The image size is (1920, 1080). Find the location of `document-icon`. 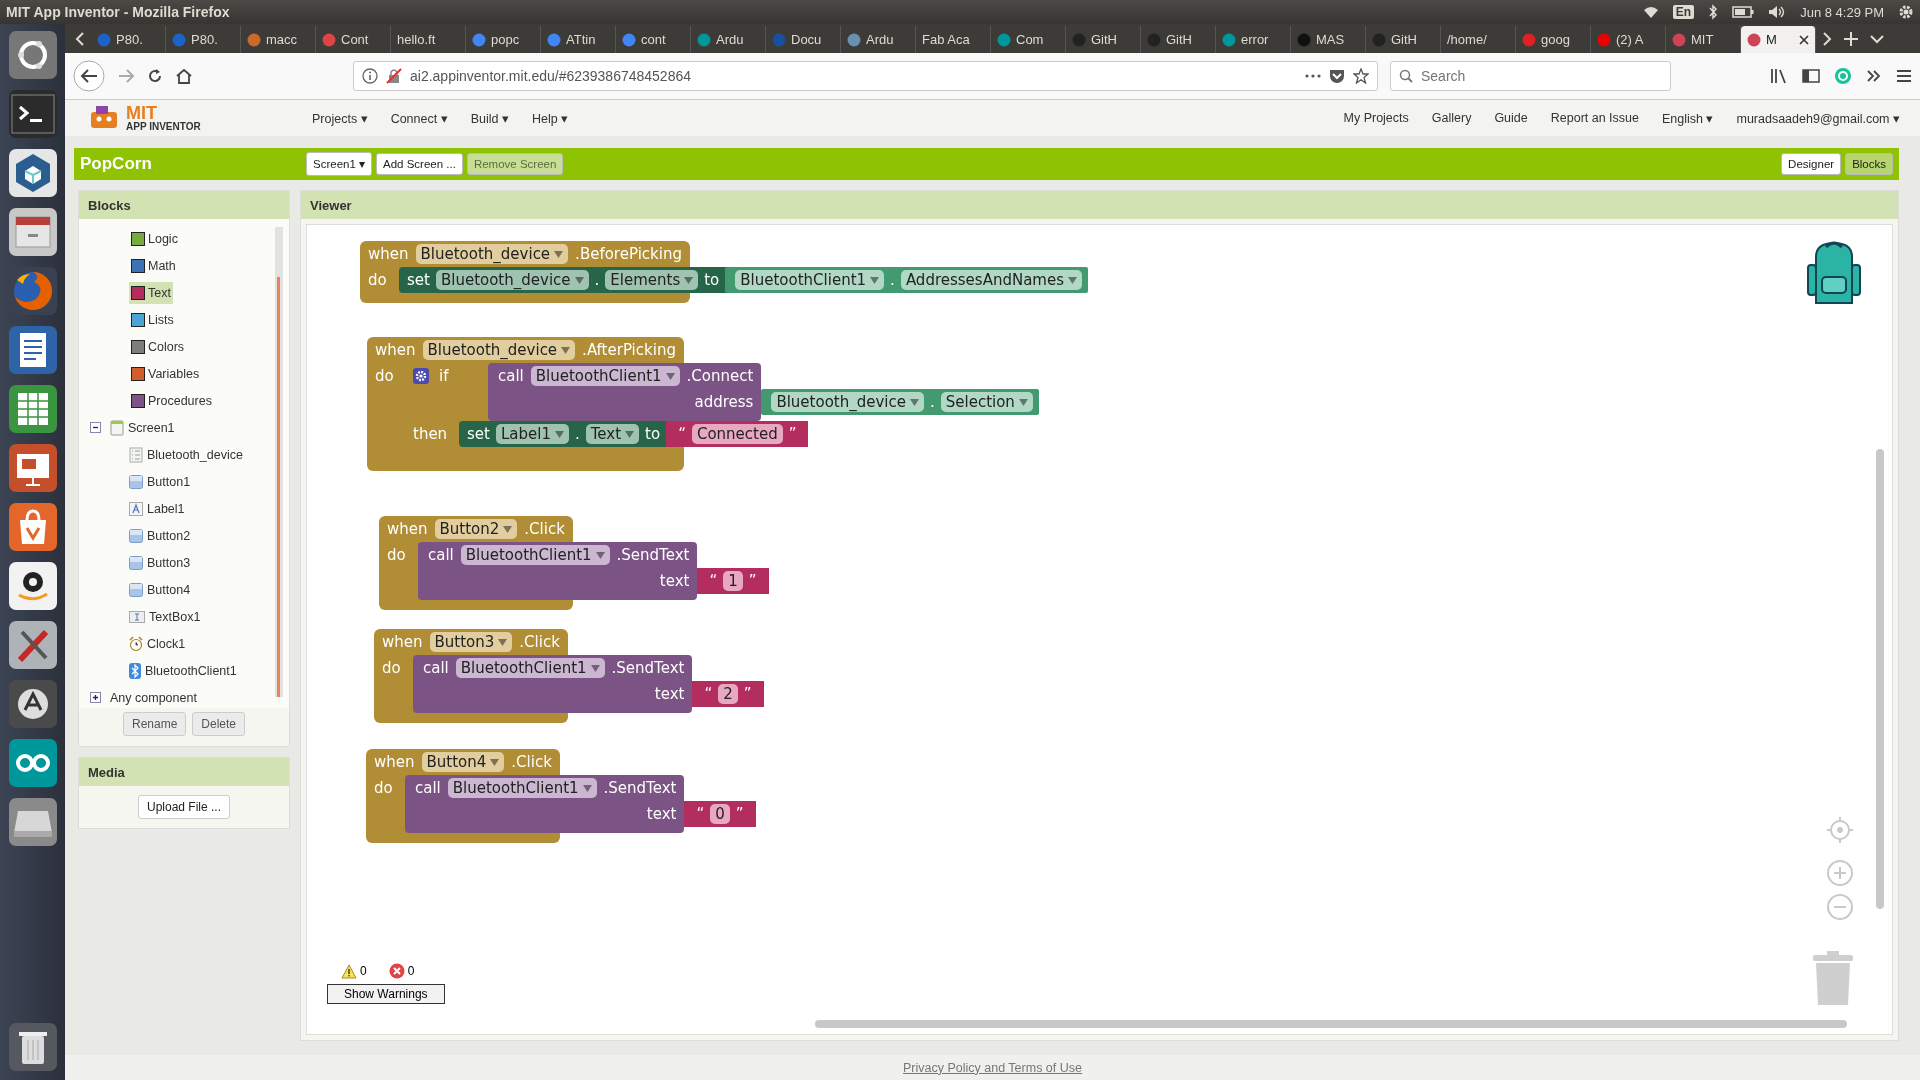

document-icon is located at coordinates (32, 350).